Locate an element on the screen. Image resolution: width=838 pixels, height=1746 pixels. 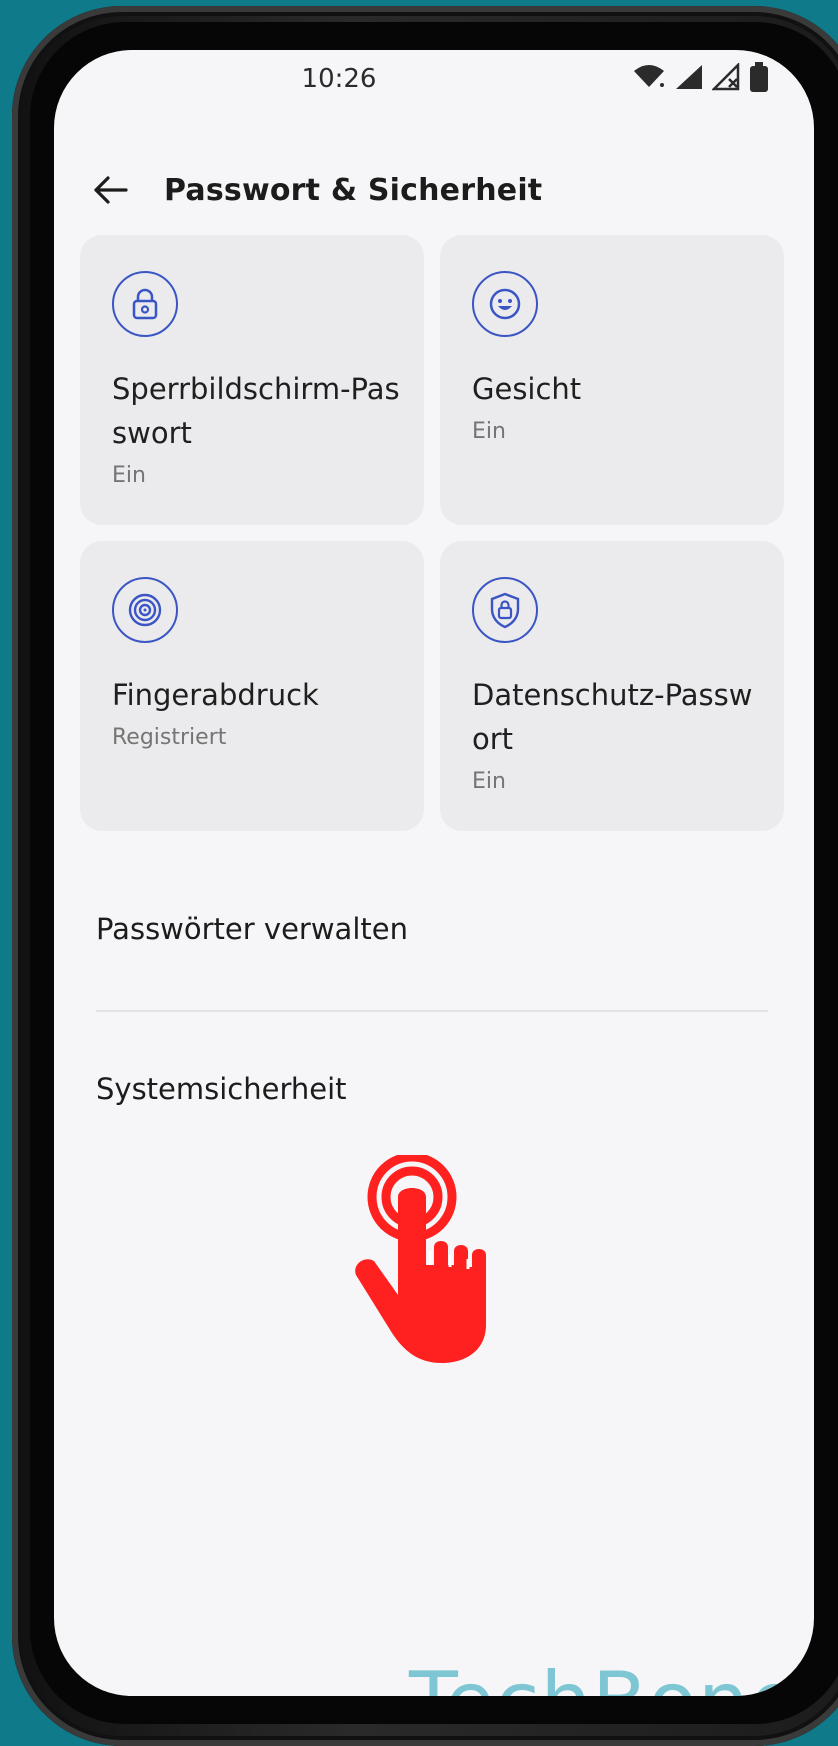
list-item-manage-passwords: Passwörter verwalten is located at coordinates (252, 929).